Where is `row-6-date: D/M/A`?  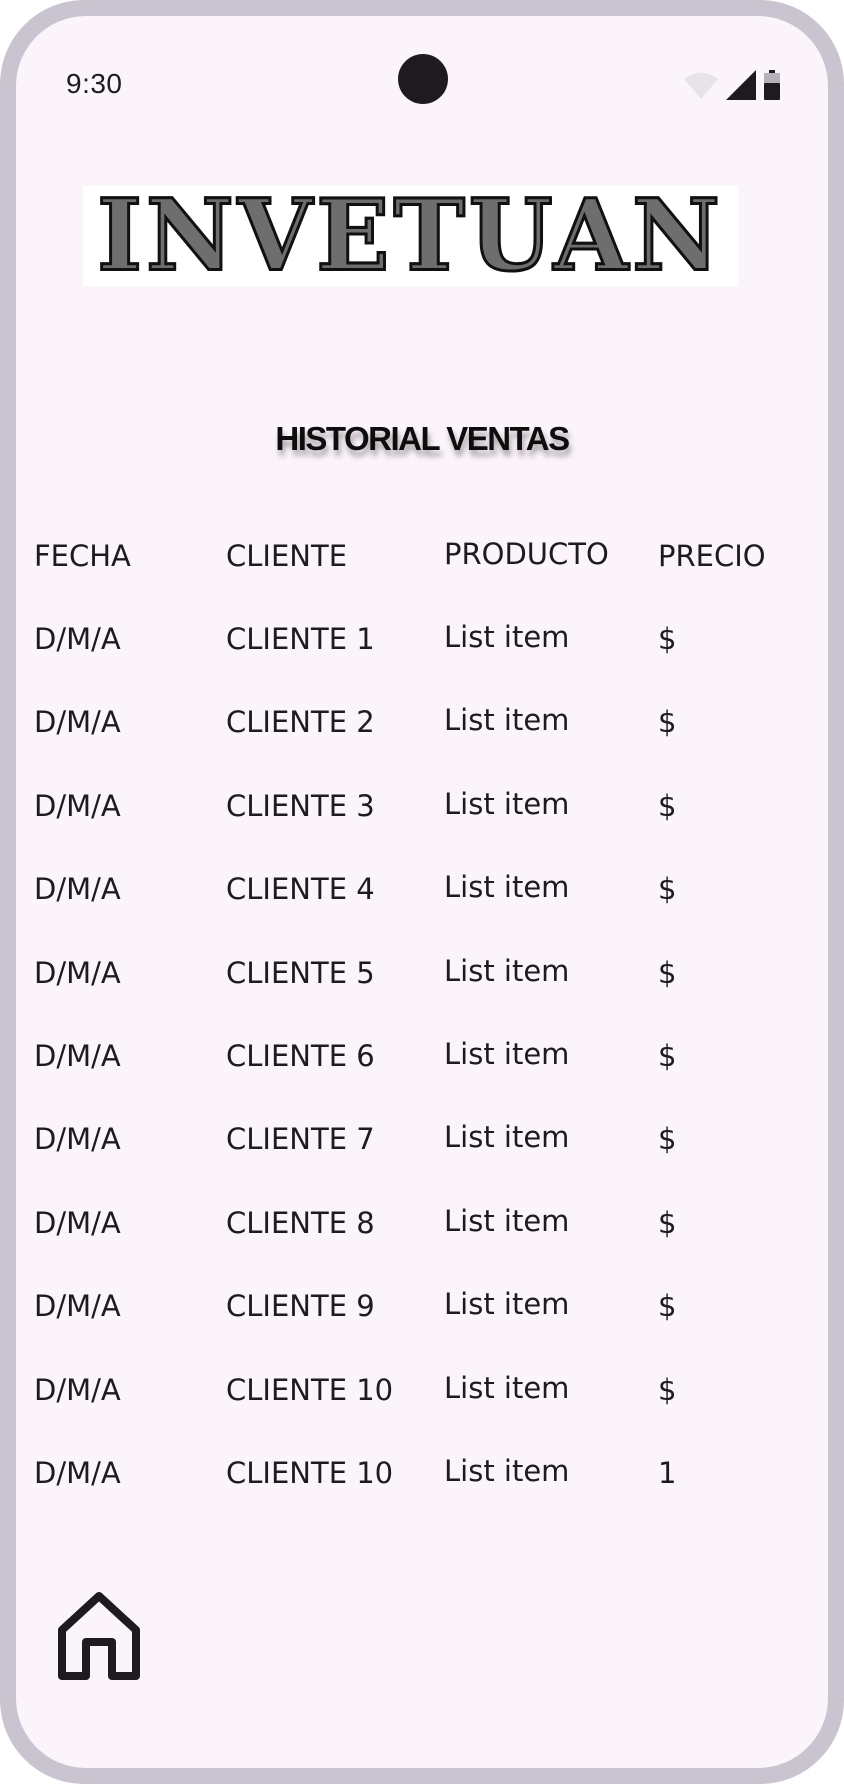 row-6-date: D/M/A is located at coordinates (77, 1056).